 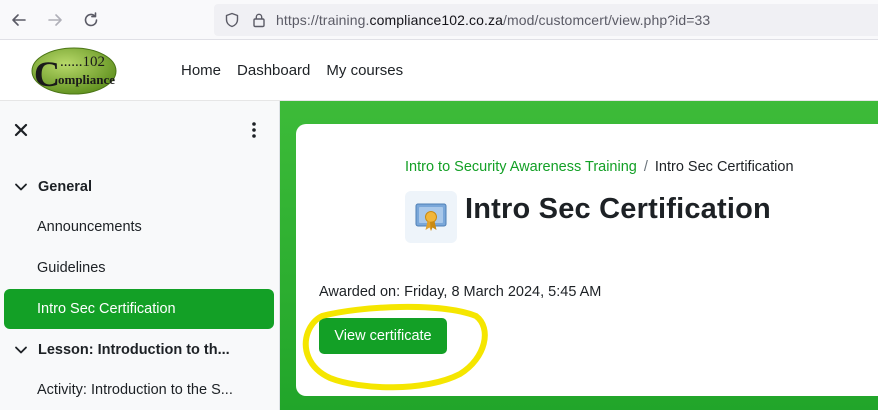 I want to click on section-general: General, so click(x=53, y=187).